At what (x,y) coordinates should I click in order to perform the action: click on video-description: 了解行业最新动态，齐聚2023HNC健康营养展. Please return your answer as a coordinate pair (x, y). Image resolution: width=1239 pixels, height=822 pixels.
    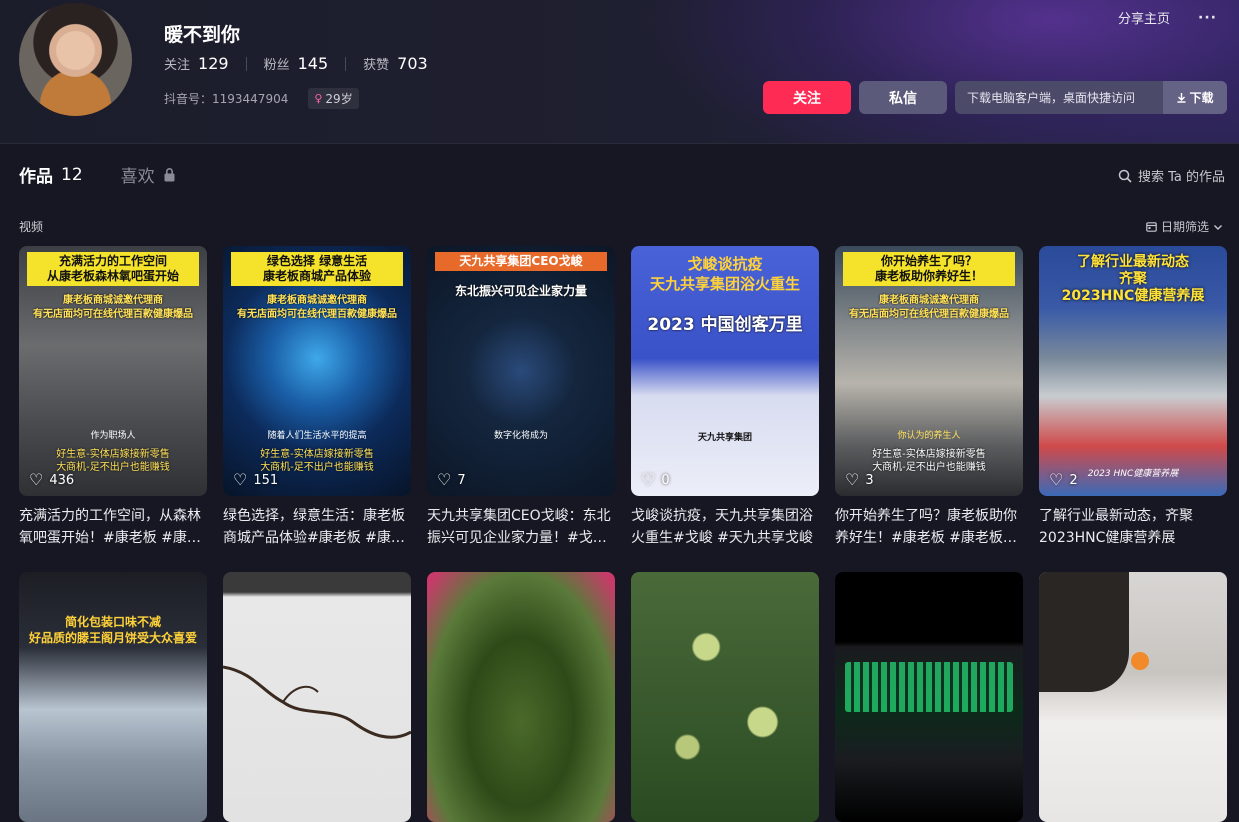
    Looking at the image, I should click on (1133, 527).